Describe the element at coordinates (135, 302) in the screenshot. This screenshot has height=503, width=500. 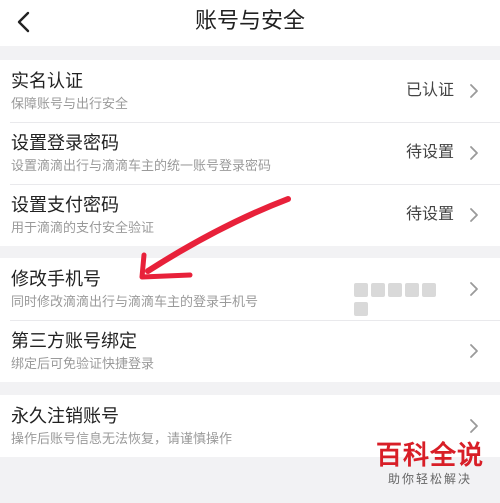
I see `row-subtitle: 同时修改滴滴出行与滴滴车主的登录手机号` at that location.